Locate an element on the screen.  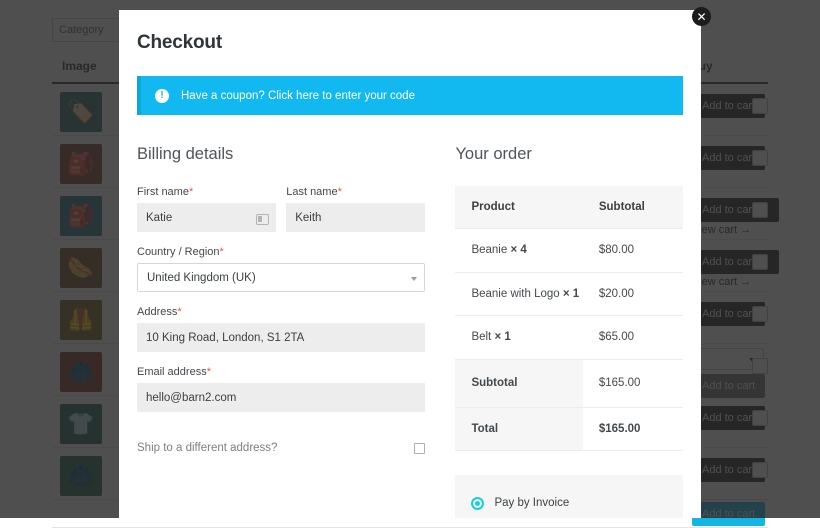
page-title: Checkout is located at coordinates (410, 43).